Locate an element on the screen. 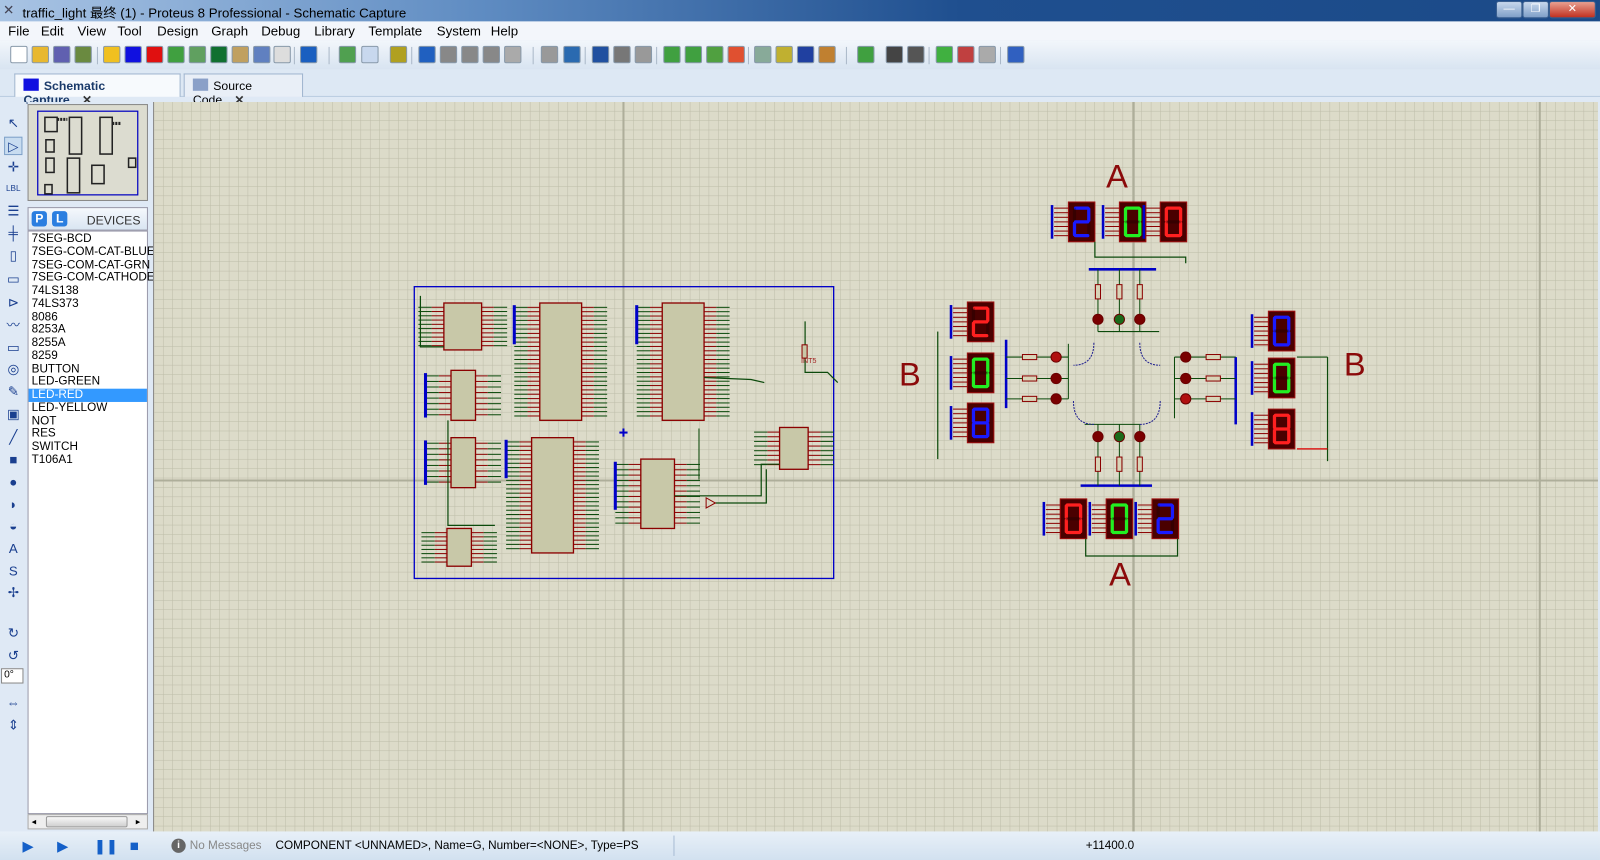  menu-view: View is located at coordinates (92, 30).